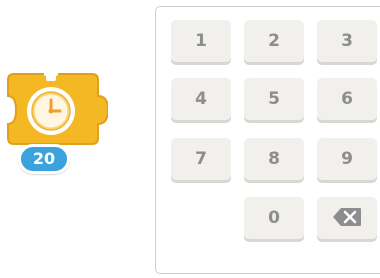  Describe the element at coordinates (44, 159) in the screenshot. I see `timer-value-badge: 20` at that location.